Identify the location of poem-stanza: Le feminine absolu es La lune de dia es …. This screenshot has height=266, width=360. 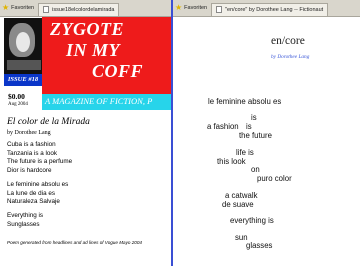
(37, 194).